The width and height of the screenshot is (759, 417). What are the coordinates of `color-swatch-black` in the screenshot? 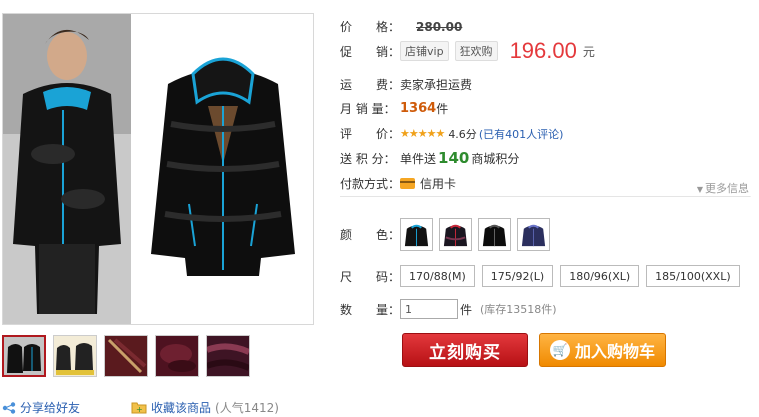 It's located at (494, 234).